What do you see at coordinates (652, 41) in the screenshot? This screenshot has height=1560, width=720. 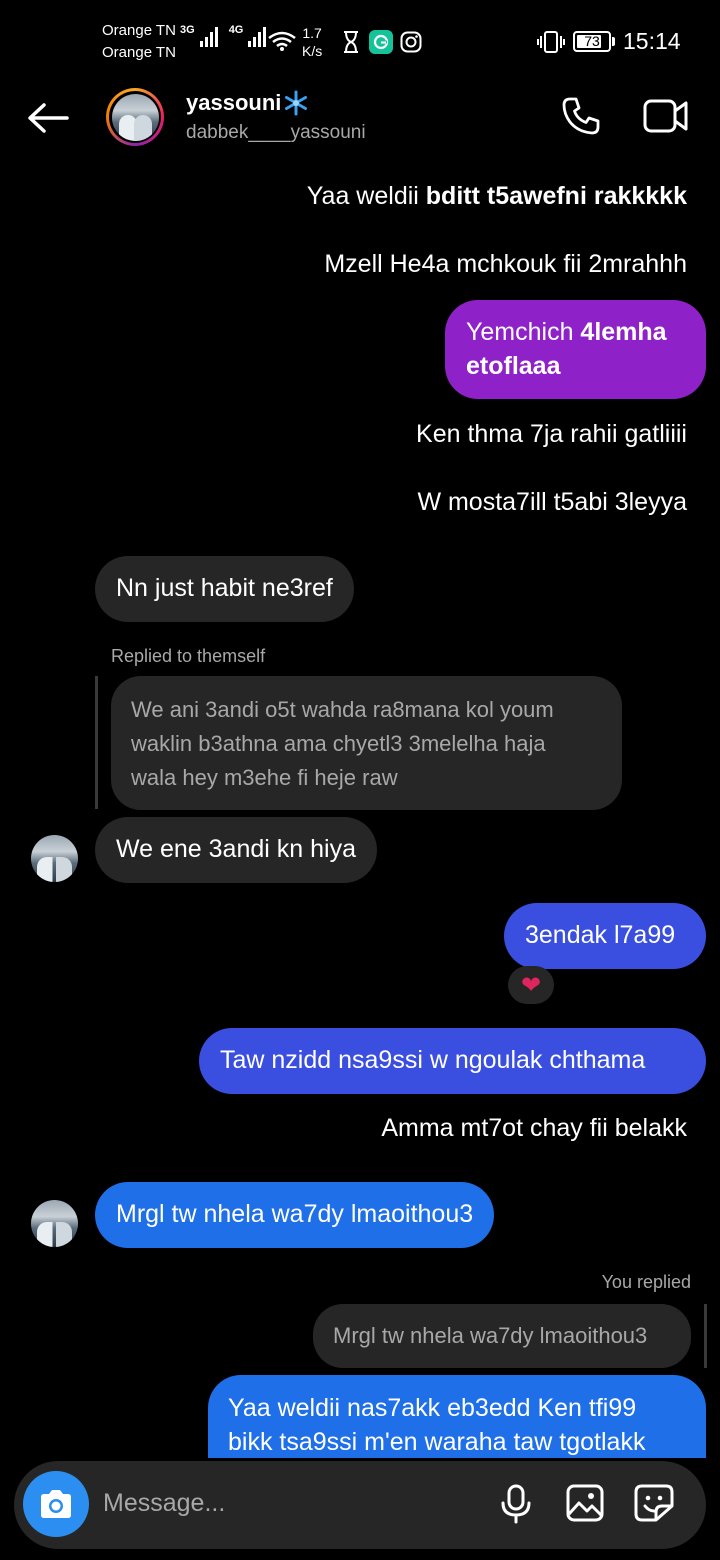 I see `clock: 15:14` at bounding box center [652, 41].